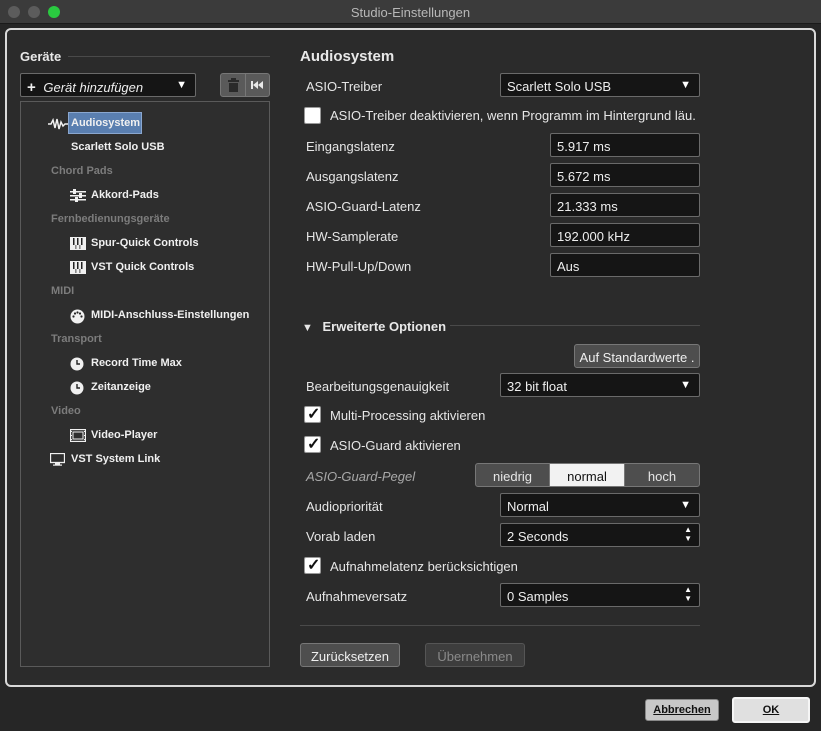 The width and height of the screenshot is (821, 731). Describe the element at coordinates (363, 206) in the screenshot. I see `asio-guard-latency-label: ASIO-Guard-Latenz` at that location.